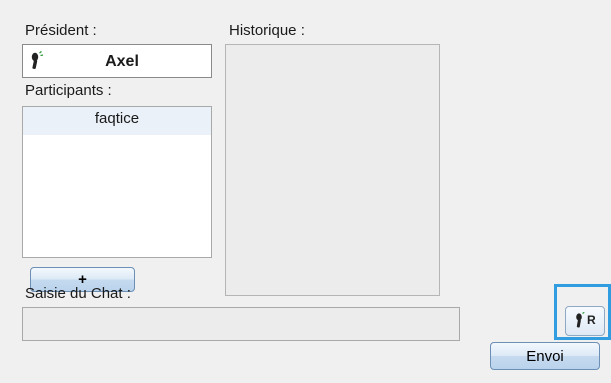  Describe the element at coordinates (68, 90) in the screenshot. I see `participants-label: Participants :` at that location.